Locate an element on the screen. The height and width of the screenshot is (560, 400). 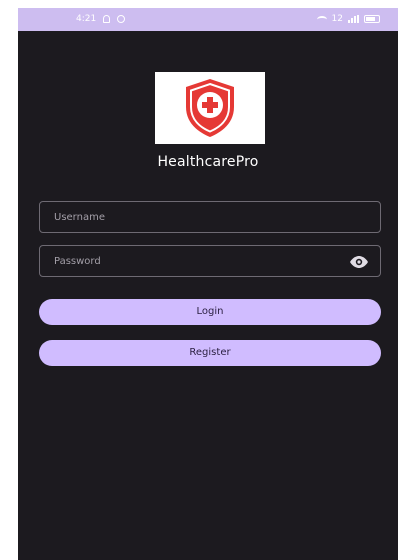
app-name: HealthcarePro is located at coordinates (208, 162).